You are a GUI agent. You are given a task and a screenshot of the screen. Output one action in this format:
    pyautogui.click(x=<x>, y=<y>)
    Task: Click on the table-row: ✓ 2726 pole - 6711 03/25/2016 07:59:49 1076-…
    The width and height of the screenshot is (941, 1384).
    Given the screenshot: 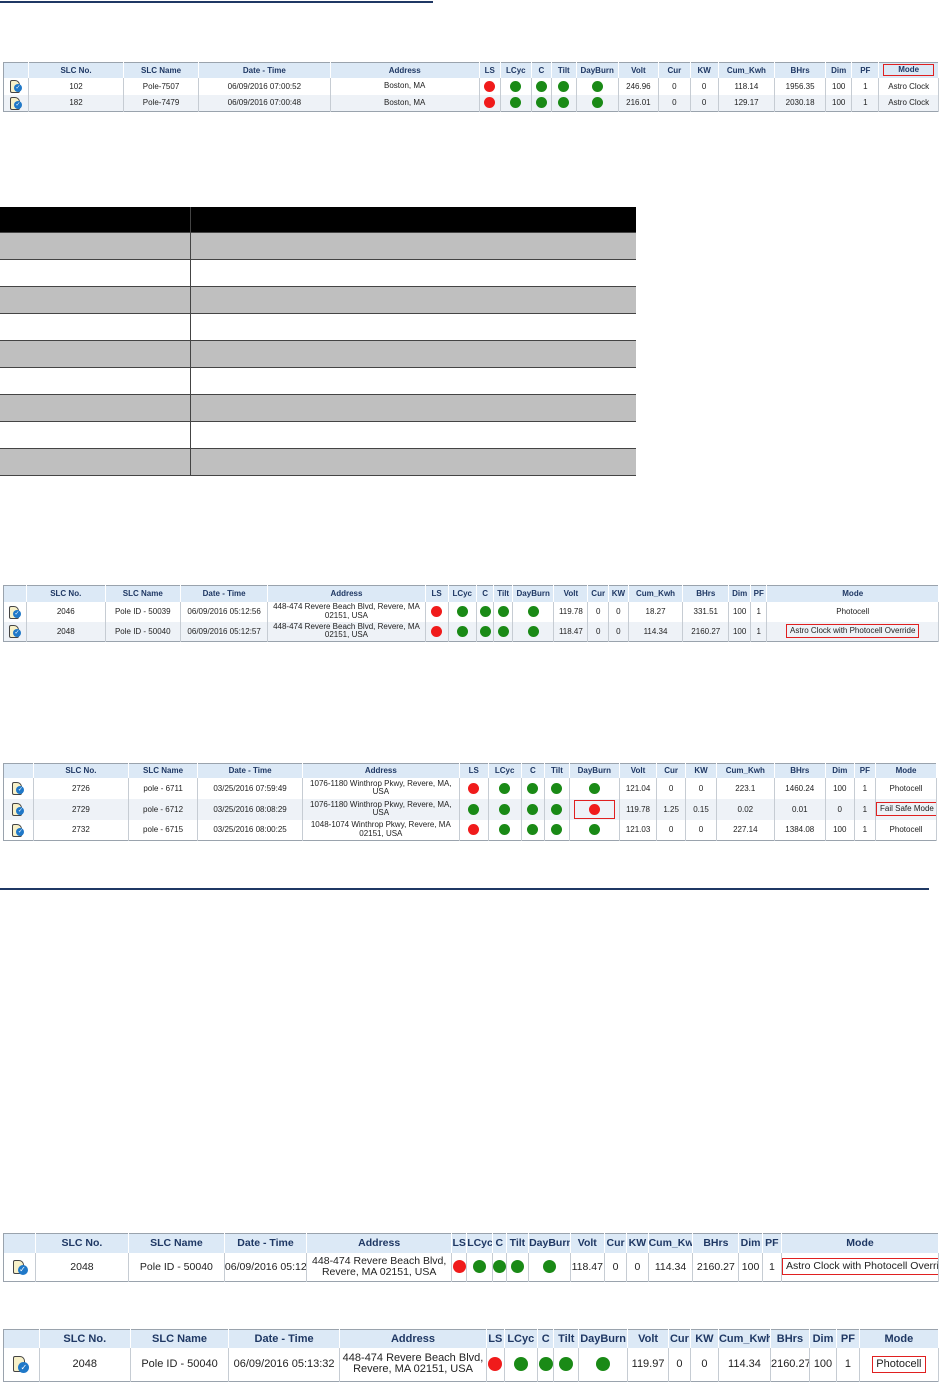 What is the action you would take?
    pyautogui.click(x=470, y=788)
    